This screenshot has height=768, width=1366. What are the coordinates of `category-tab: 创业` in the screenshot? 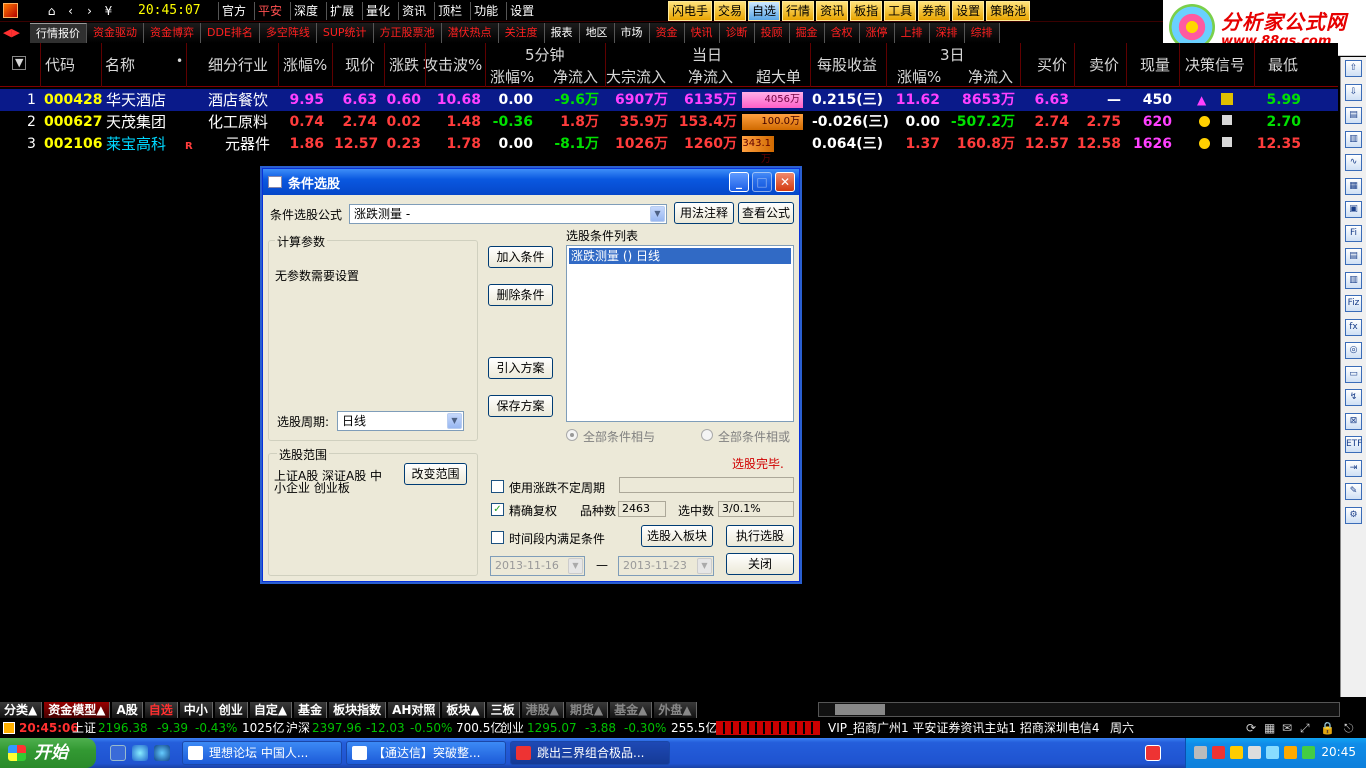 It's located at (231, 709).